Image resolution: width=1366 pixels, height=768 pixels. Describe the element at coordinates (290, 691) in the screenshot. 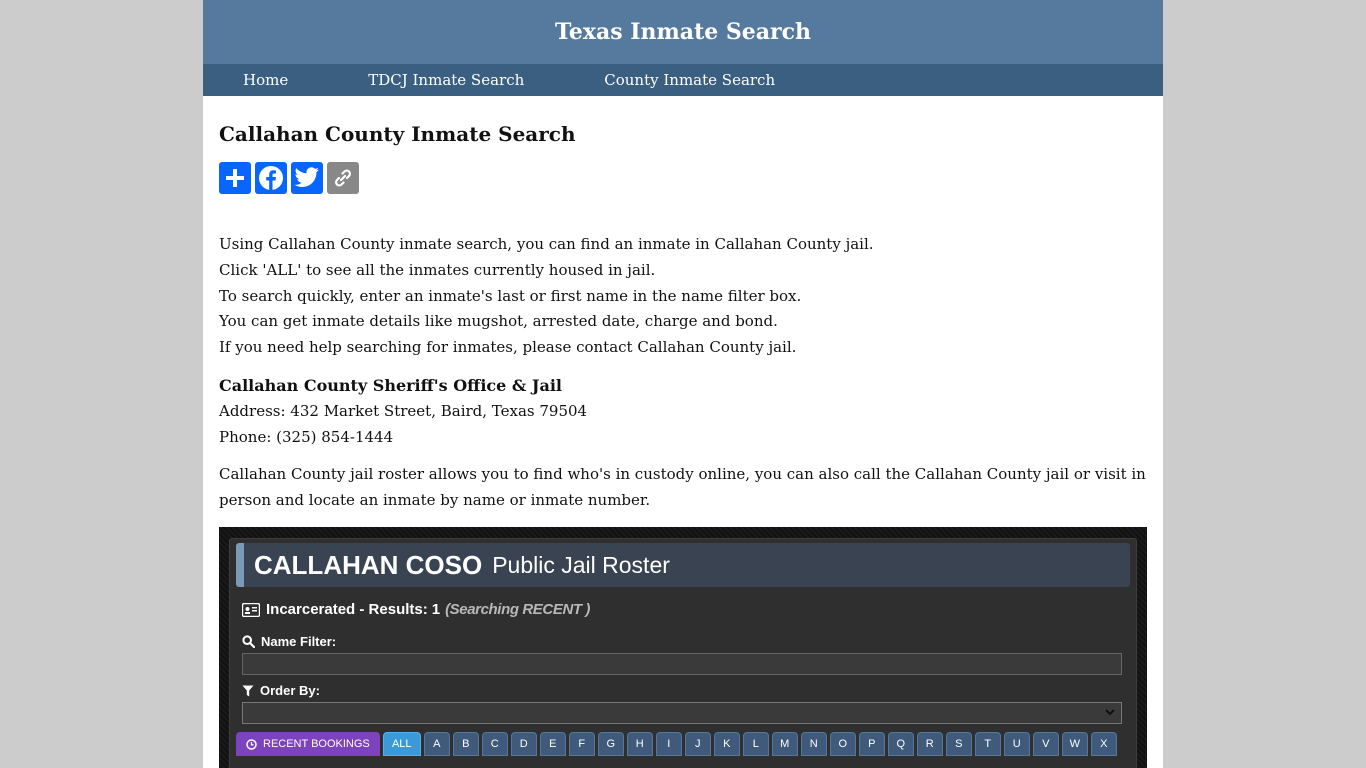

I see `order-by-text: Order By:` at that location.